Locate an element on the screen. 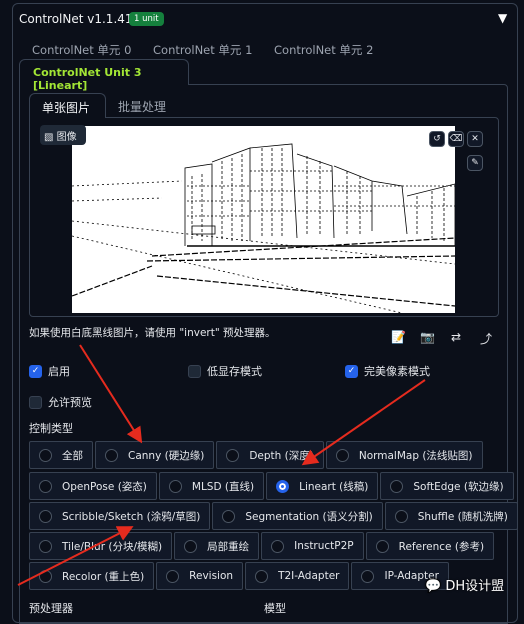 This screenshot has width=524, height=624. preprocessor-label: 预处理器 is located at coordinates (51, 608).